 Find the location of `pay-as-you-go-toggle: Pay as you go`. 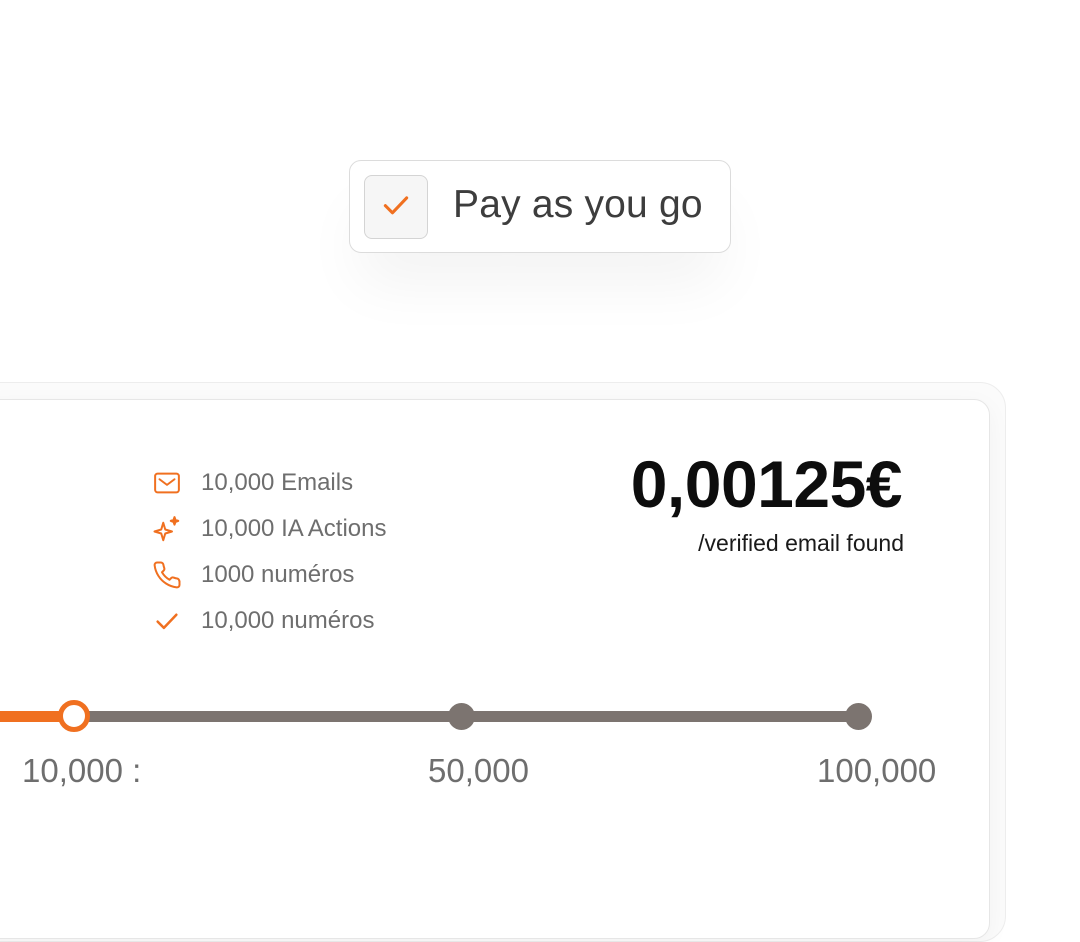

pay-as-you-go-toggle: Pay as you go is located at coordinates (540, 206).